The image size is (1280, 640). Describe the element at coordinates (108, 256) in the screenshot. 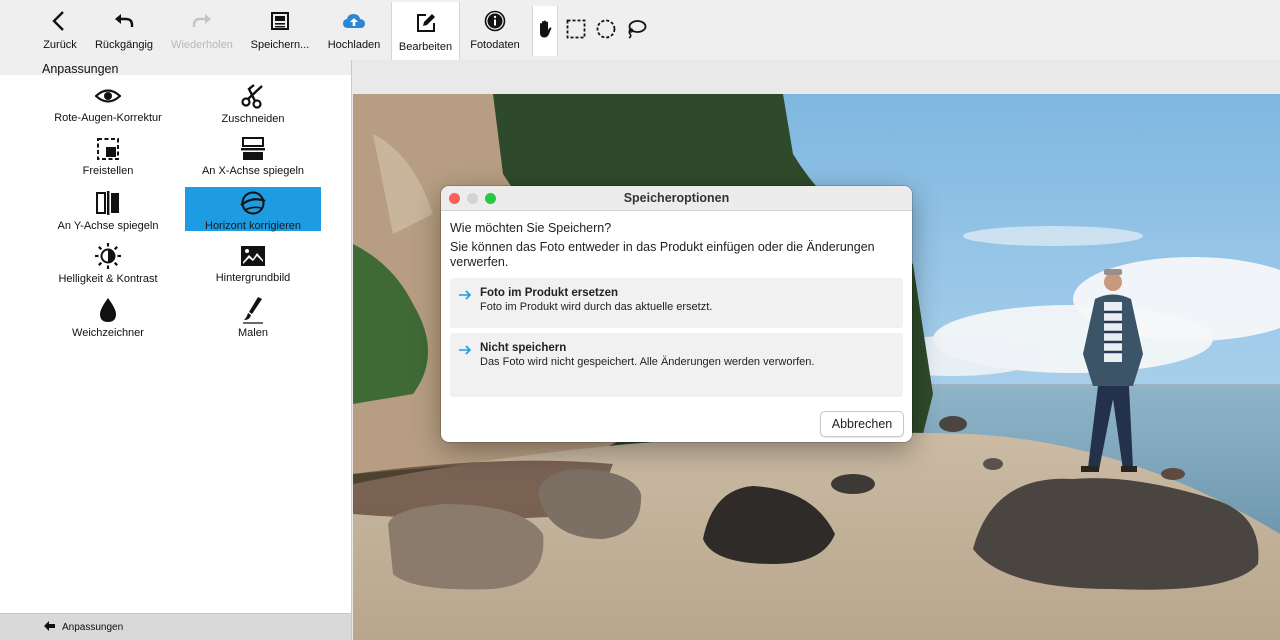

I see `brightness-icon` at that location.